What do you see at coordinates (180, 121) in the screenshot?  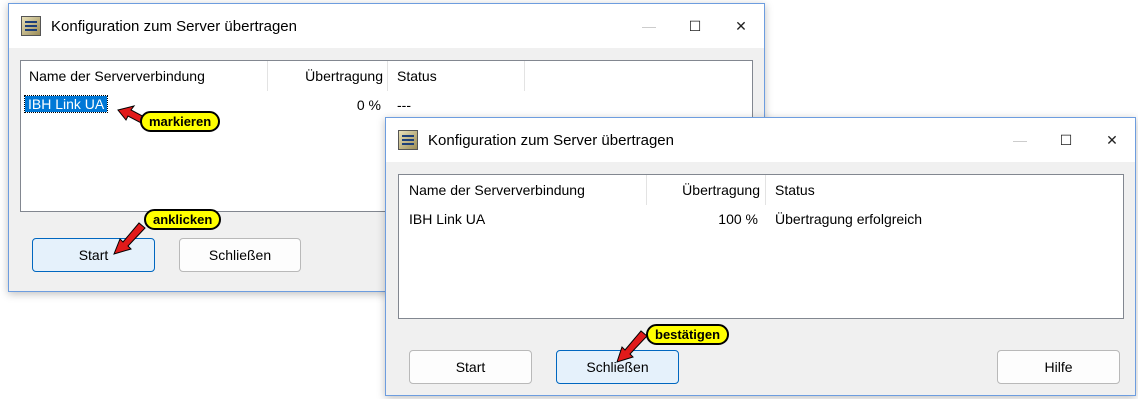 I see `callout-markieren: markieren` at bounding box center [180, 121].